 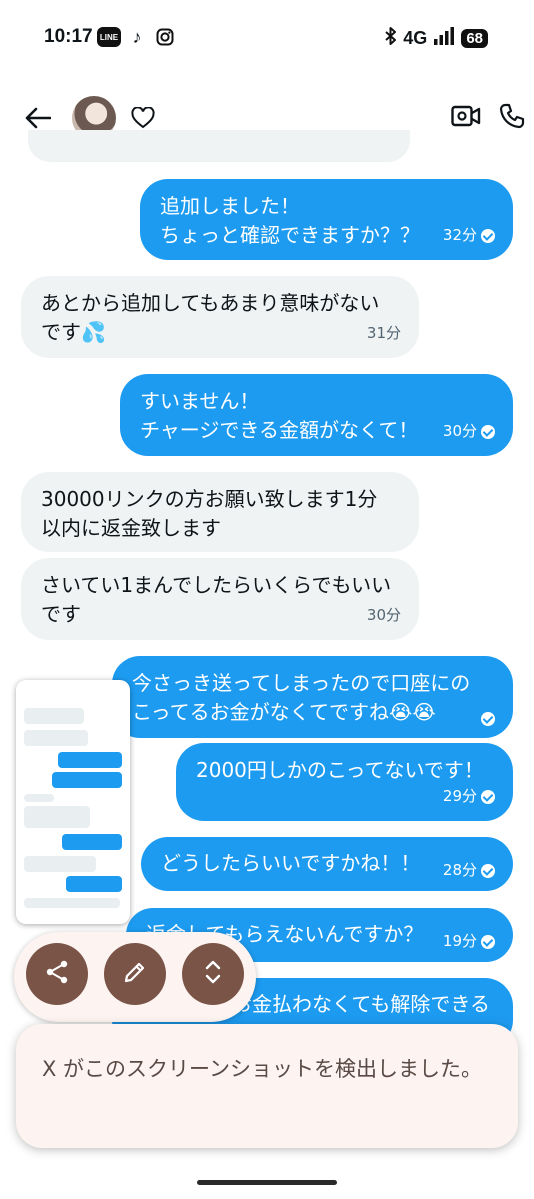 I want to click on message-text: 今さっき送ってしまったので口座にの こってるお金がなくてですね😭😭, so click(x=301, y=697).